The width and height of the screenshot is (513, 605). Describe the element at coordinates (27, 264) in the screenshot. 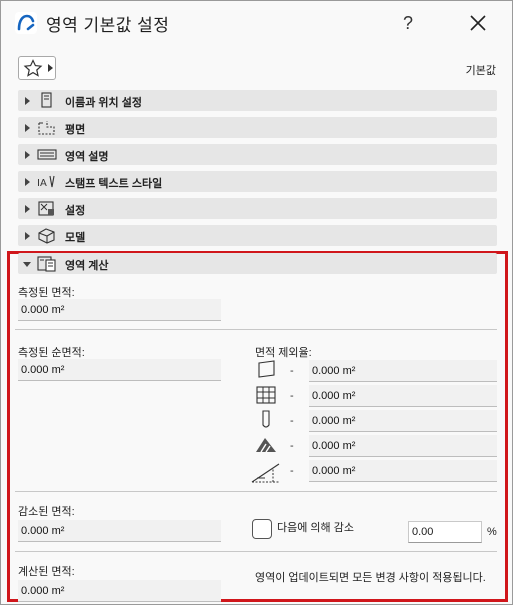

I see `collapse-arrow-icon` at that location.